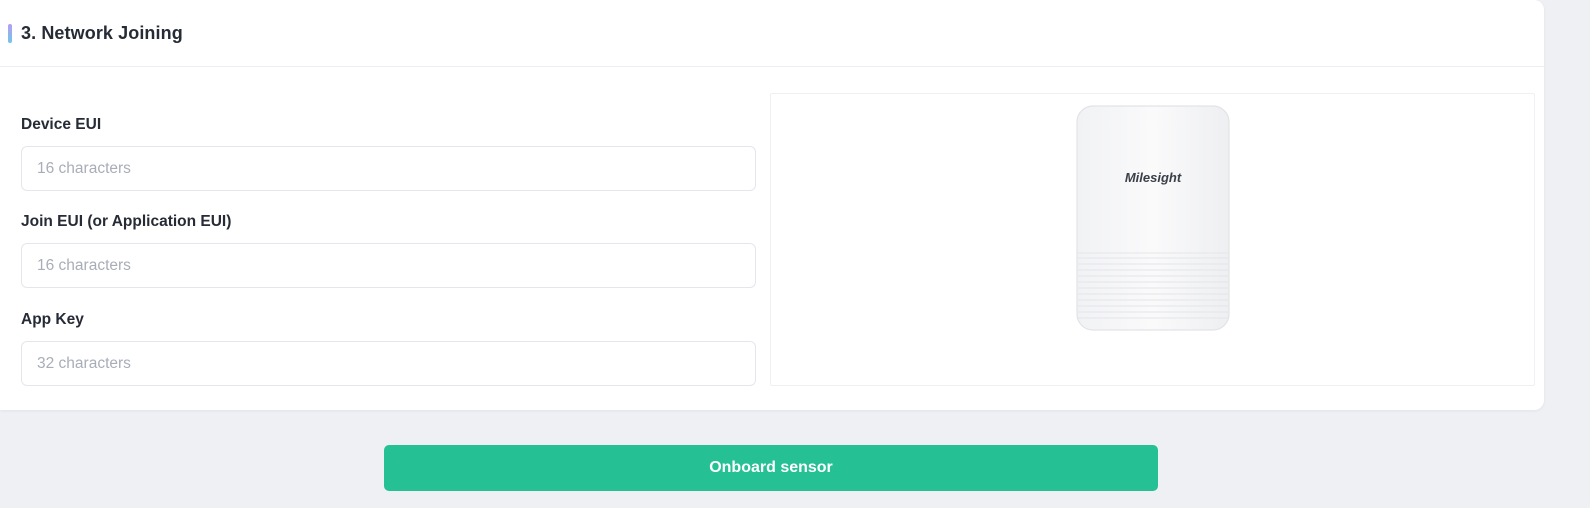 The width and height of the screenshot is (1590, 508). I want to click on app-key-input, so click(388, 363).